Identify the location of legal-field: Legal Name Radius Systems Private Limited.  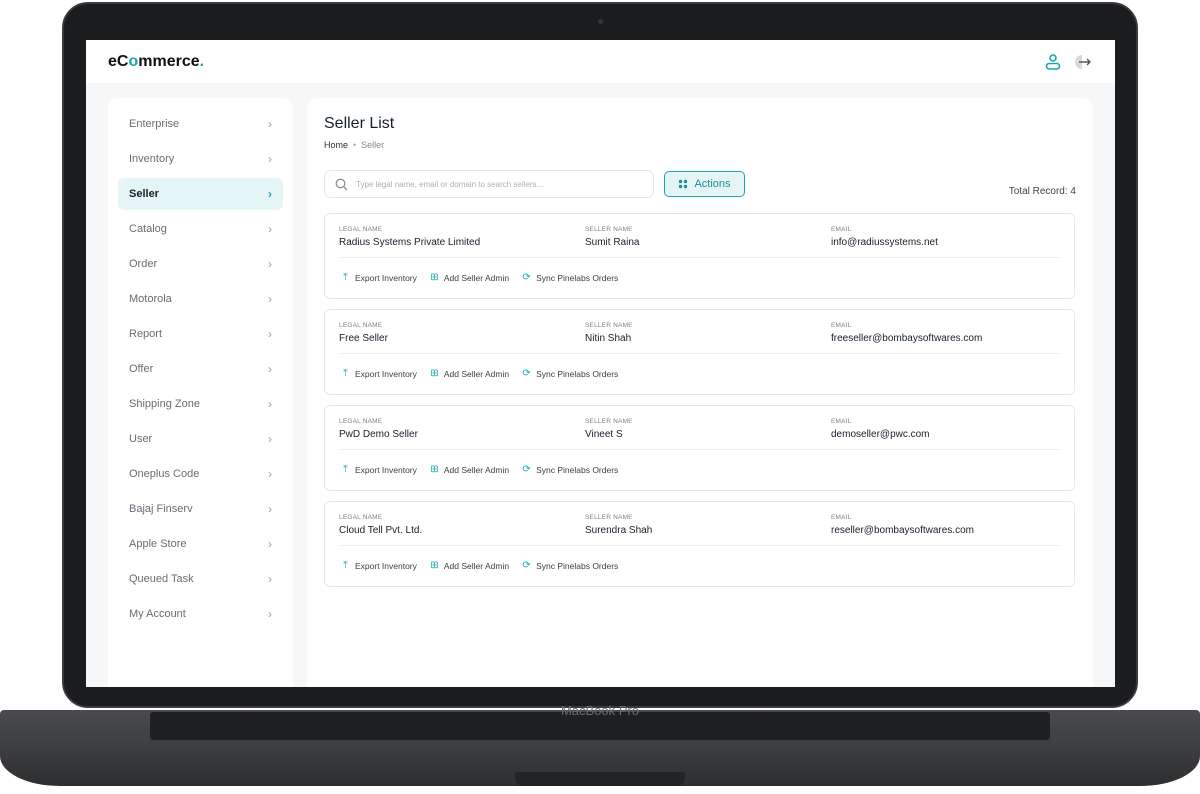
(409, 237).